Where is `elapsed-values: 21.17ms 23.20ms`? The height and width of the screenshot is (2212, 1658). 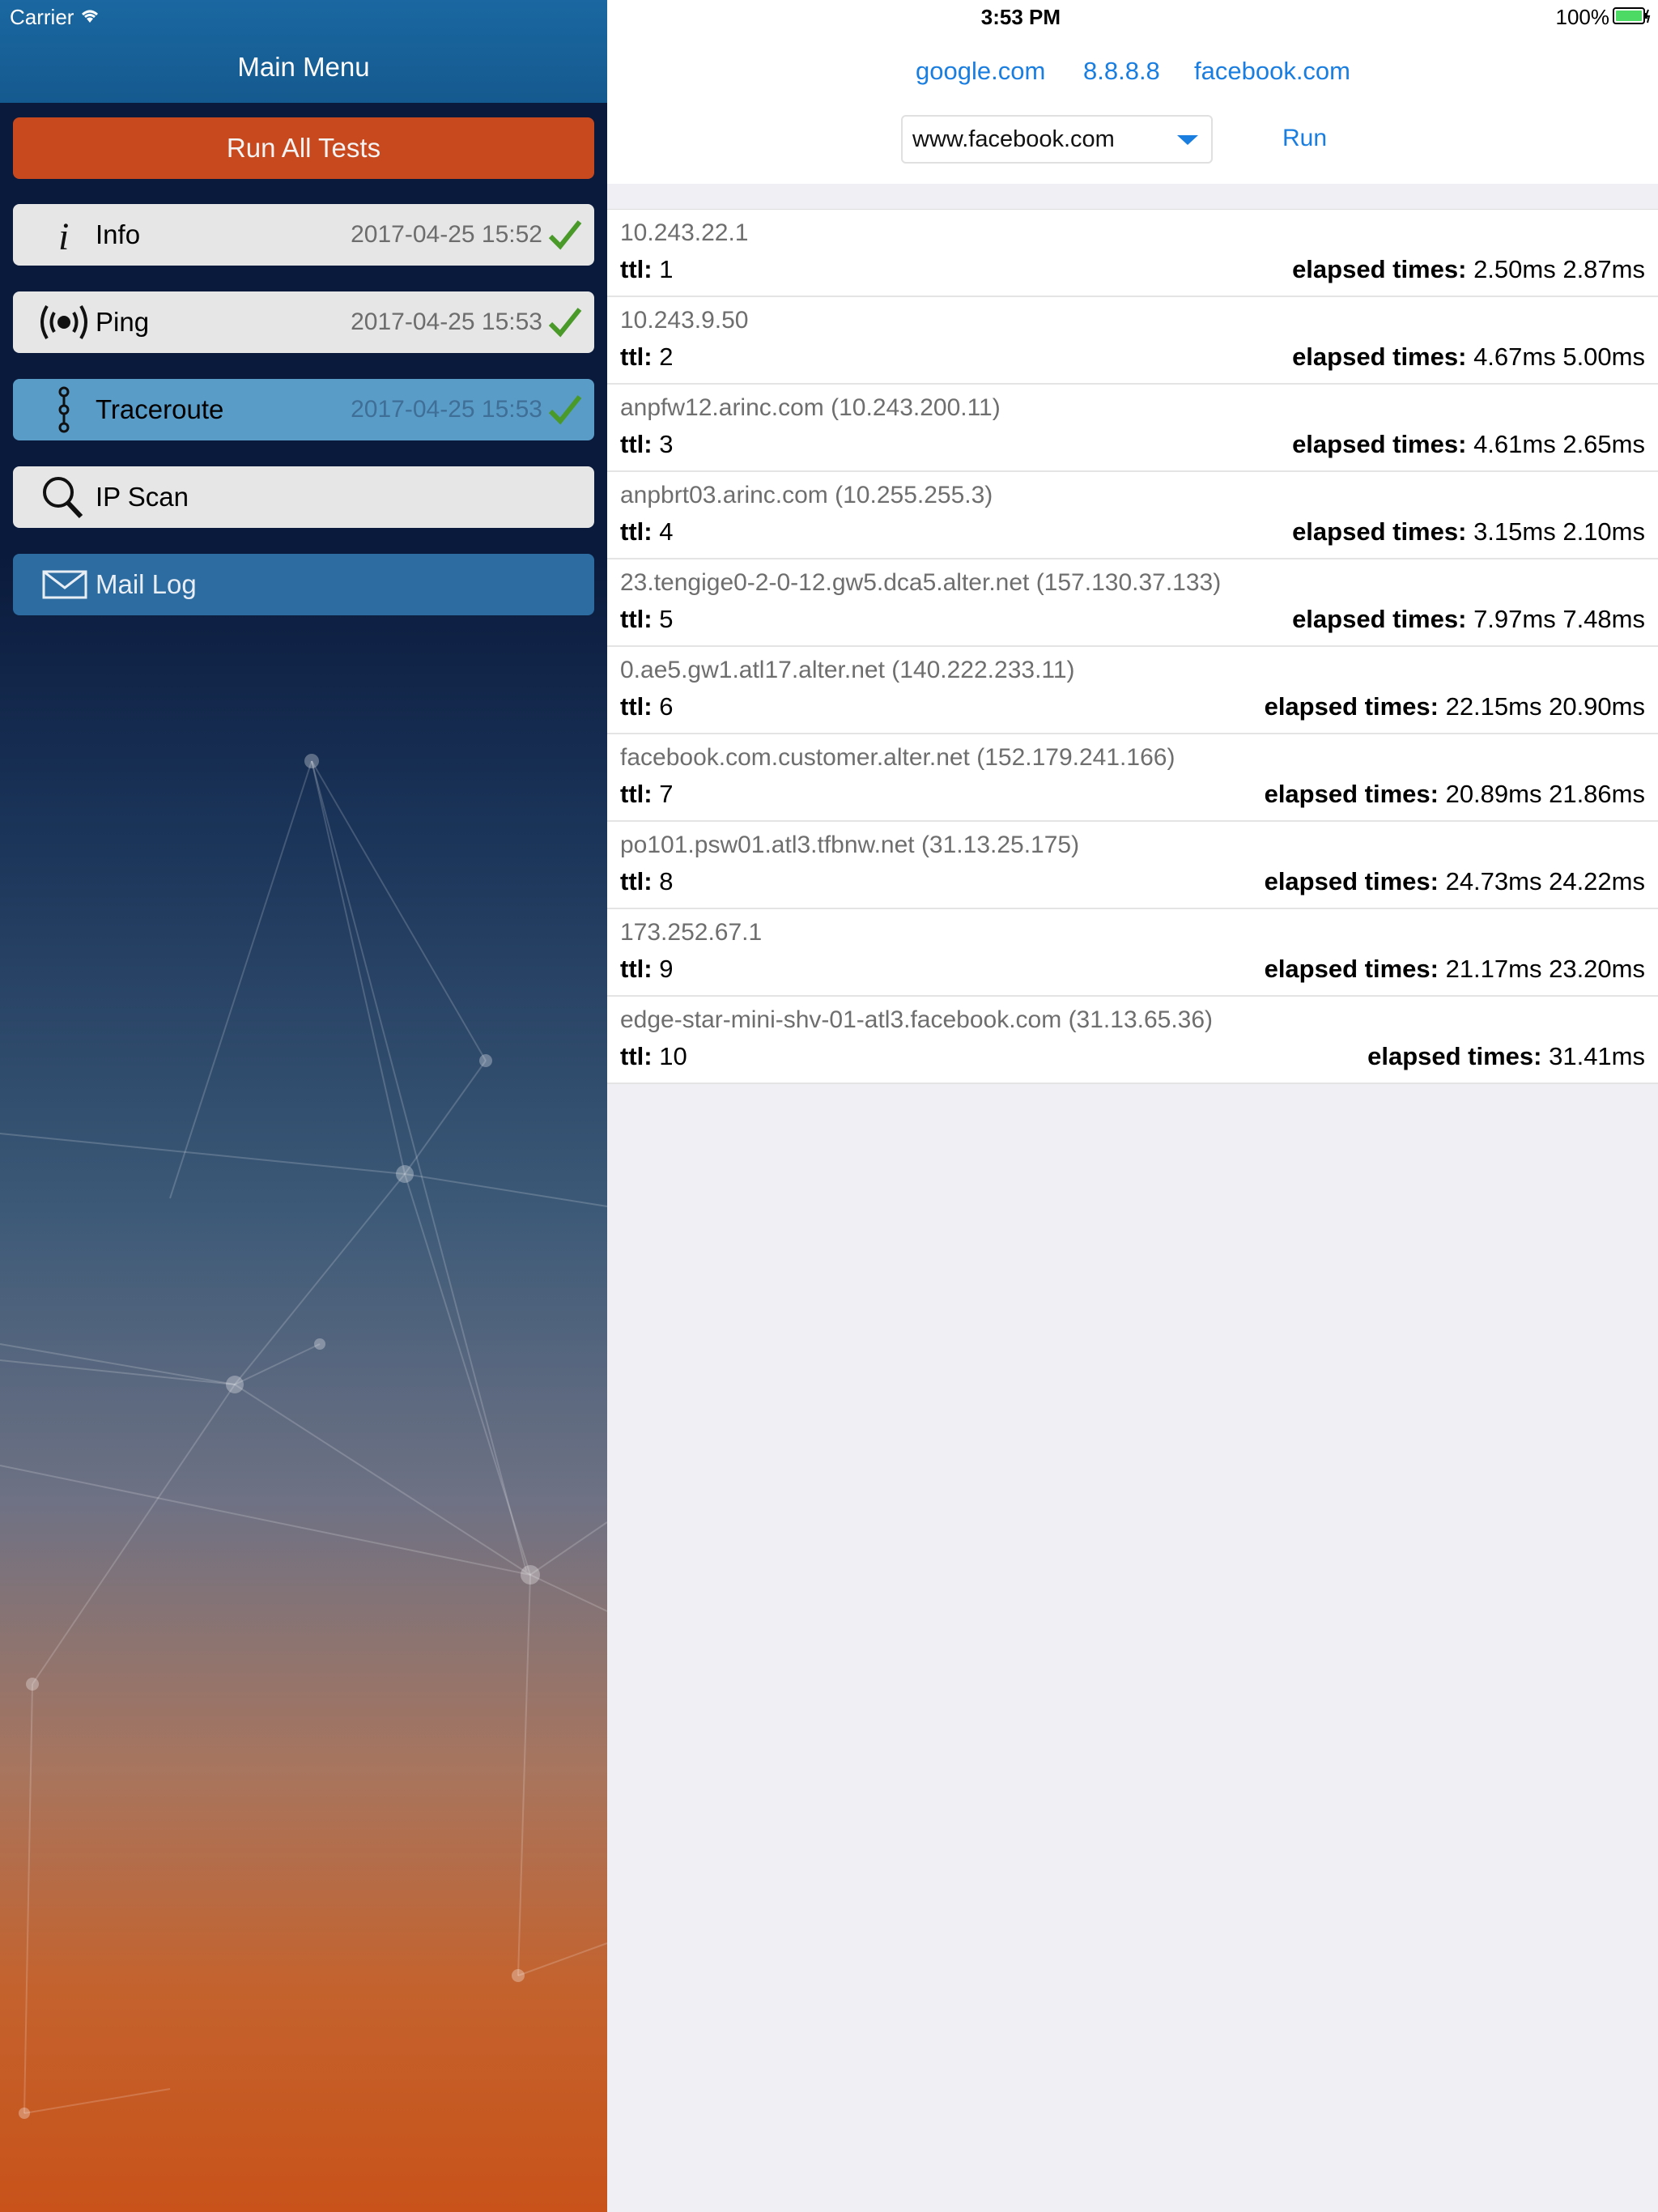 elapsed-values: 21.17ms 23.20ms is located at coordinates (1545, 969).